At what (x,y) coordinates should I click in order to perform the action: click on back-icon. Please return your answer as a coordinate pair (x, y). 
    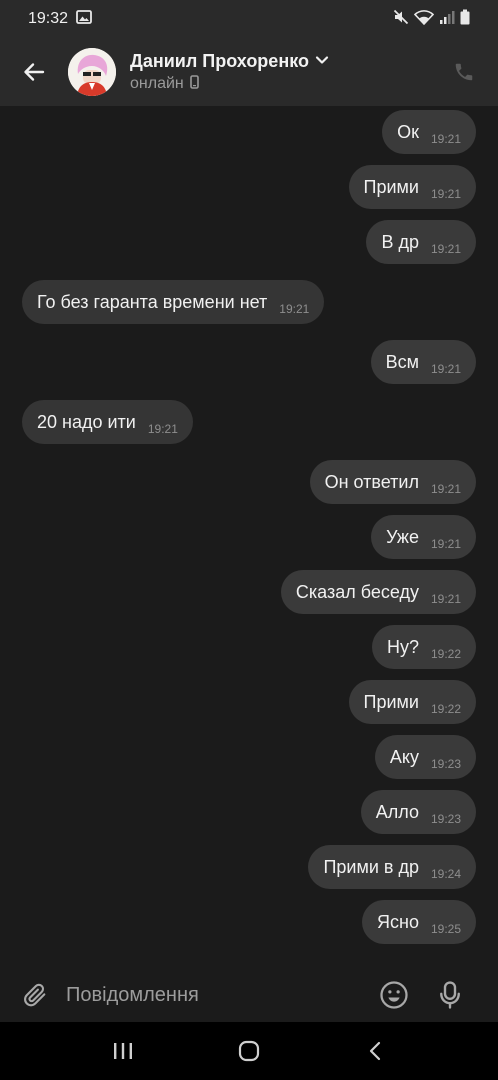
    Looking at the image, I should click on (375, 1051).